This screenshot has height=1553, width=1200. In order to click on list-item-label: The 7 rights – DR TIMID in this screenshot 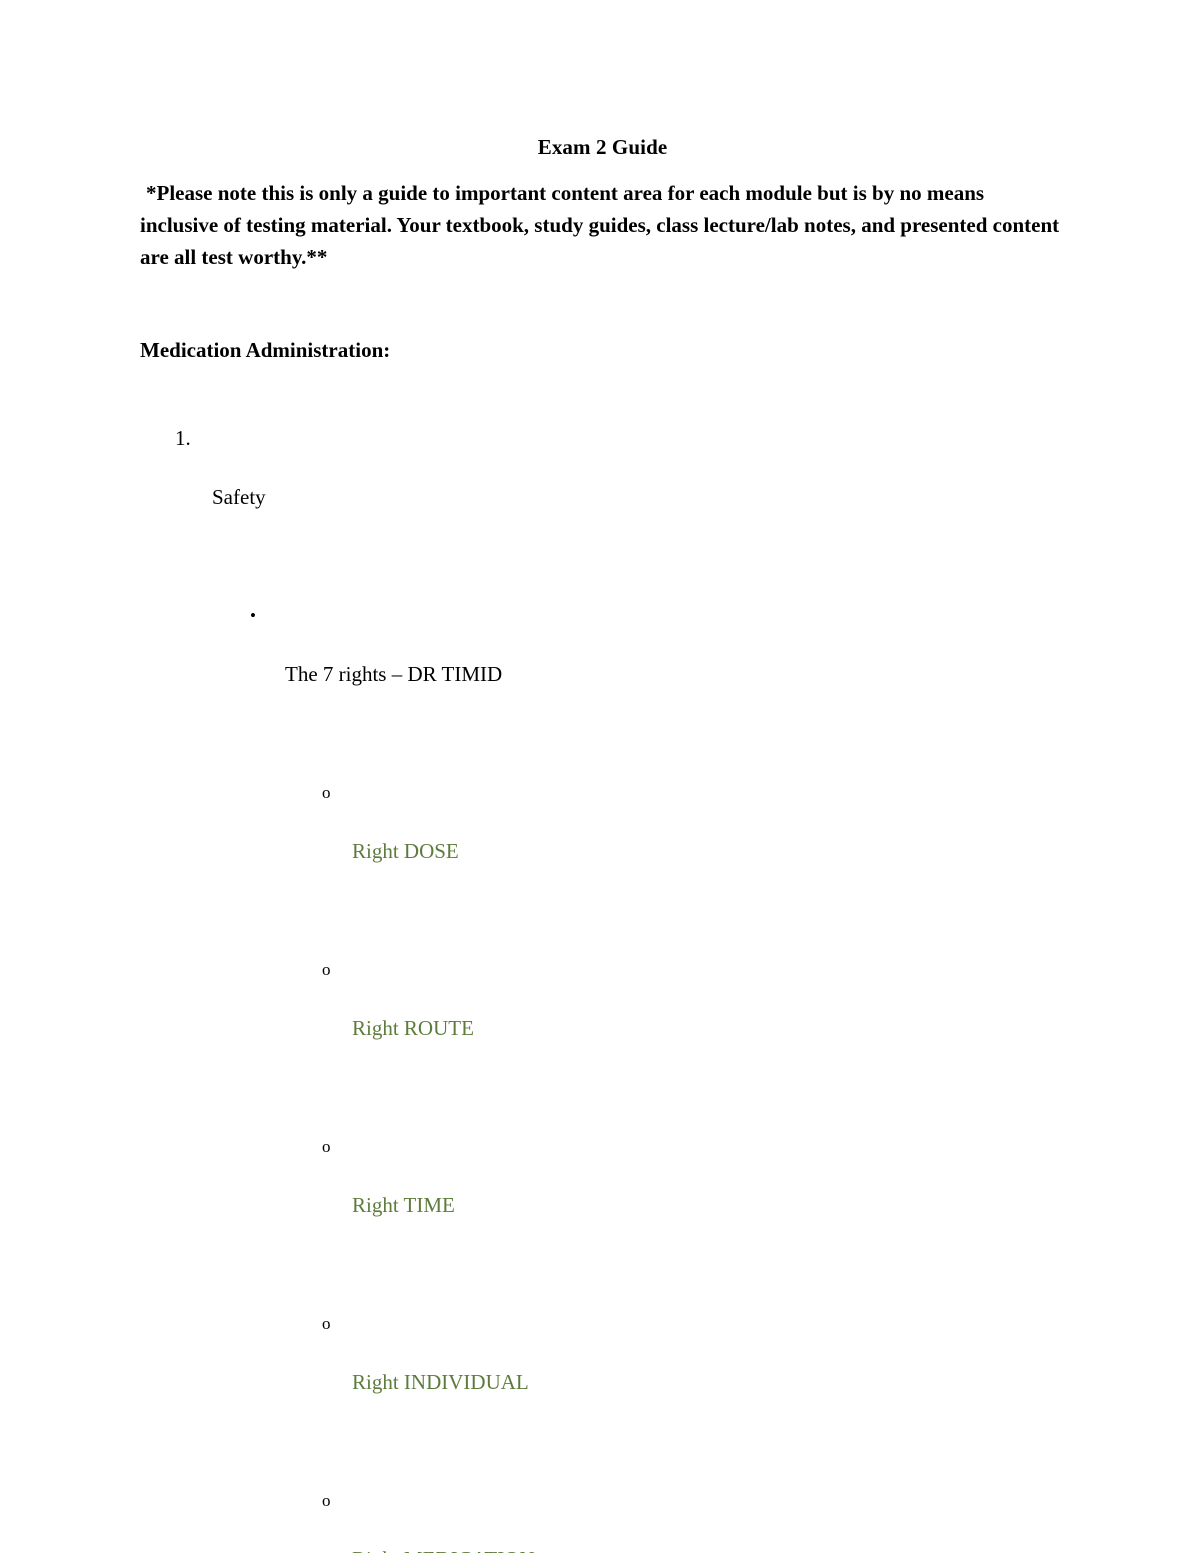, I will do `click(394, 673)`.